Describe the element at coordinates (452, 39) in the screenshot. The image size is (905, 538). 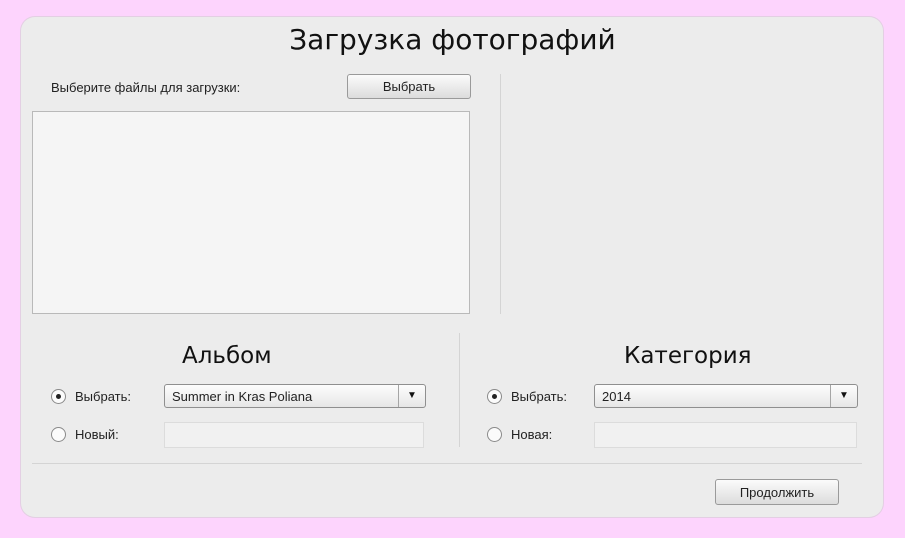
I see `page-title: Загрузка фотографий` at that location.